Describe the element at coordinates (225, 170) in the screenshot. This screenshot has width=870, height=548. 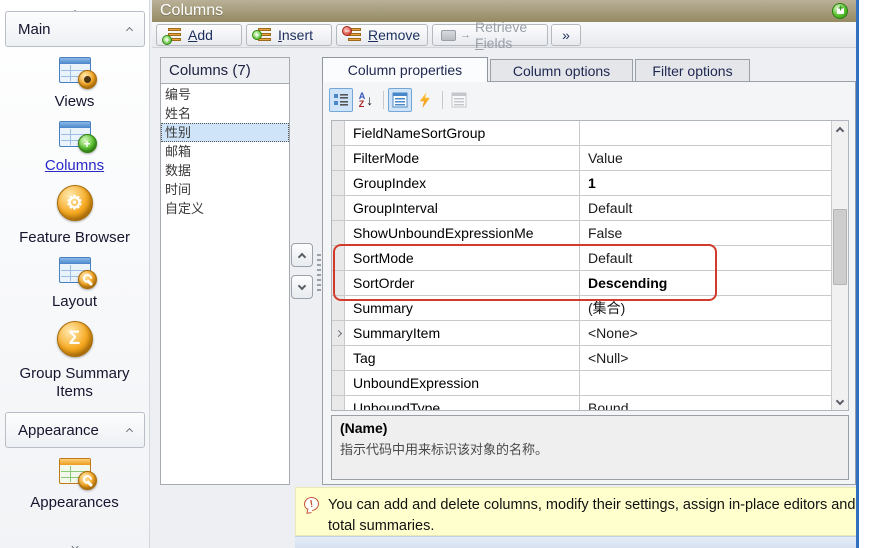
I see `list-item: 数据` at that location.